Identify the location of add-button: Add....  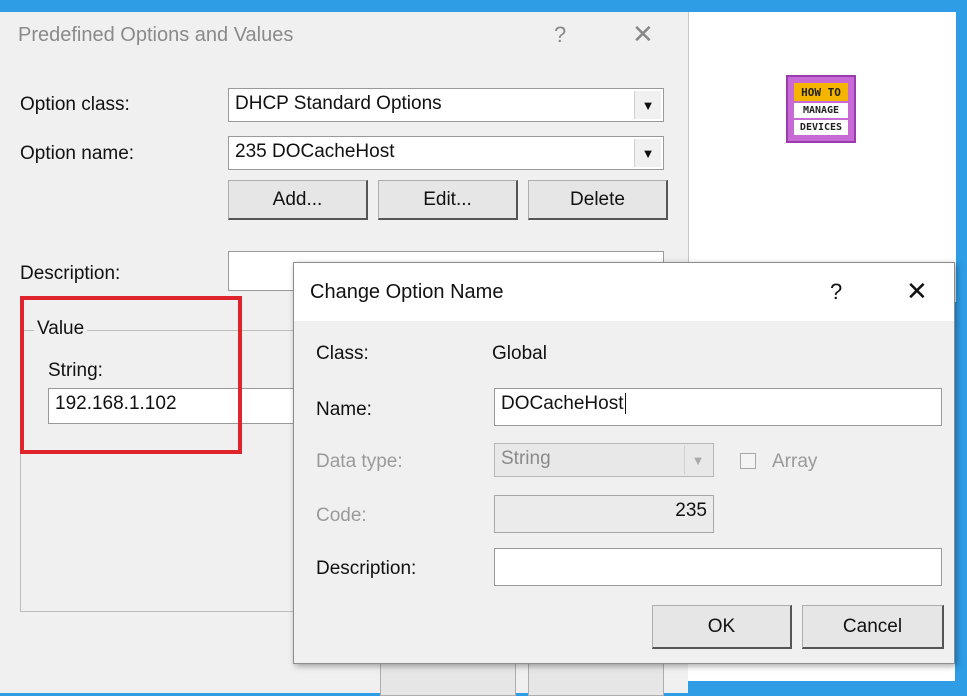
(298, 200).